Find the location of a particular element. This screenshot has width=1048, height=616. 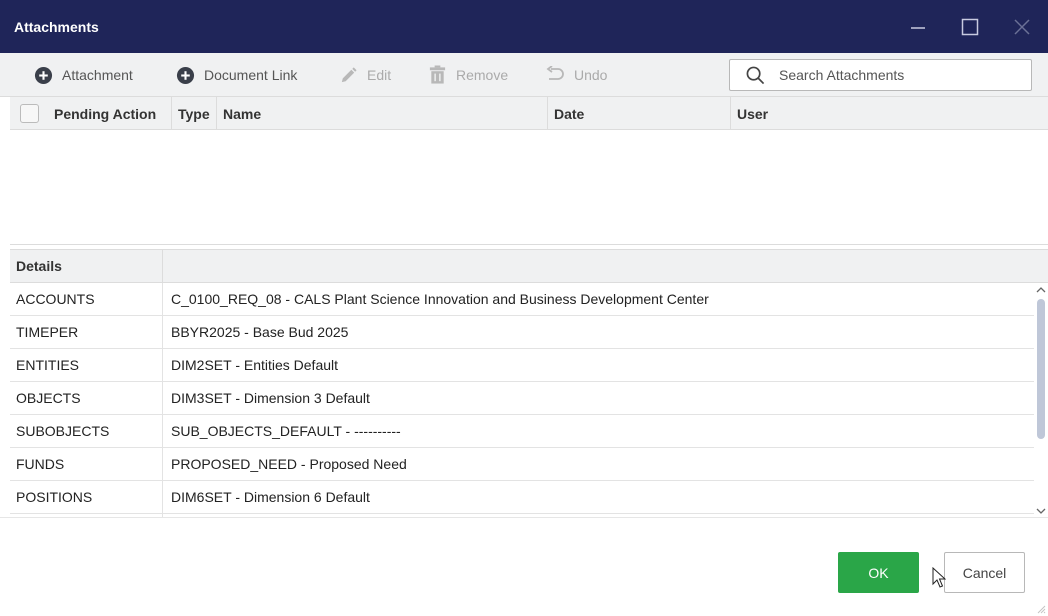

table-row: POSITIONS DIM6SET - Dimension 6 Default is located at coordinates (529, 497).